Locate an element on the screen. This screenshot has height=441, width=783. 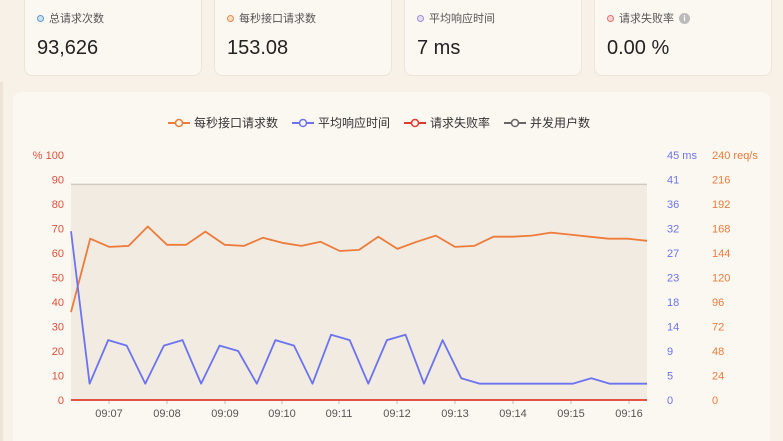
x-tick-label: 09:15 is located at coordinates (571, 414).